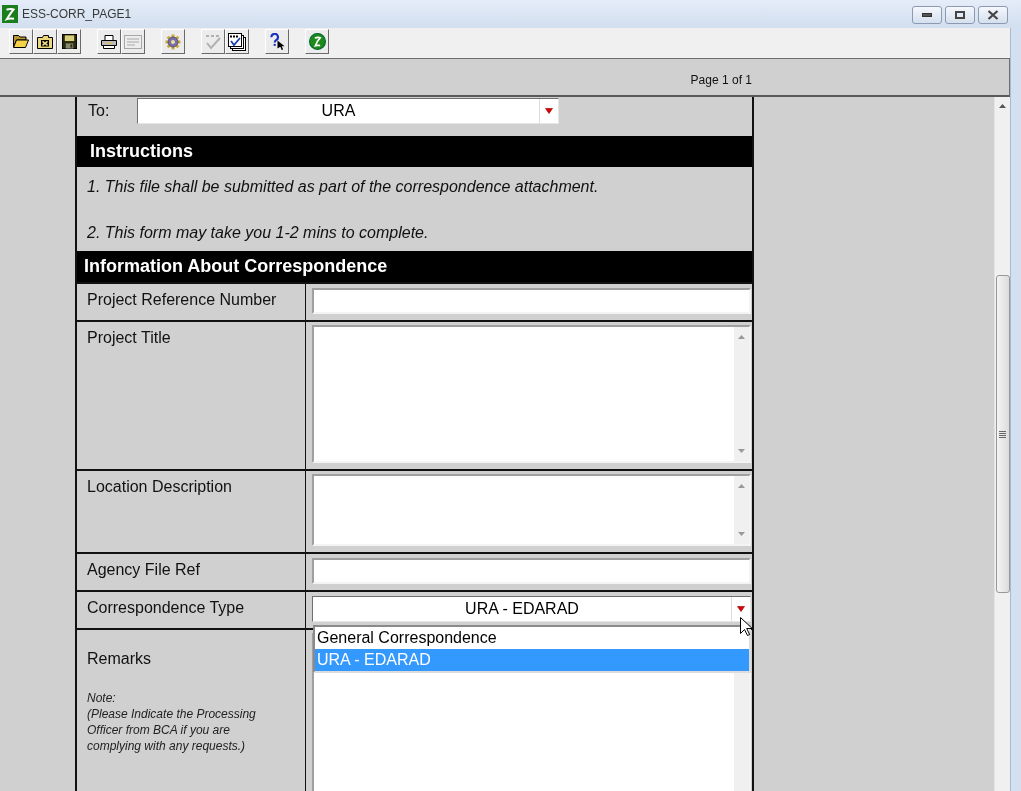  I want to click on folder-x-icon, so click(45, 41).